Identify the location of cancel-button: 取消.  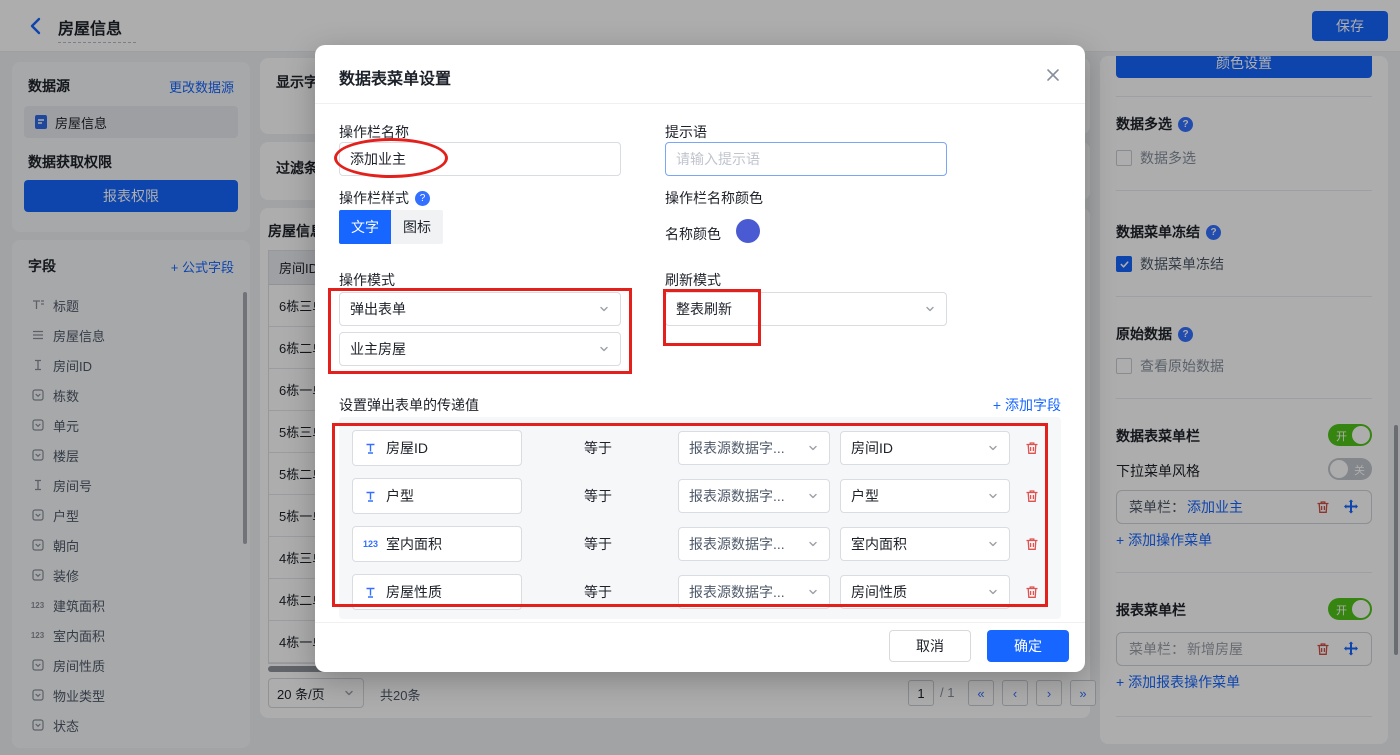
(930, 646).